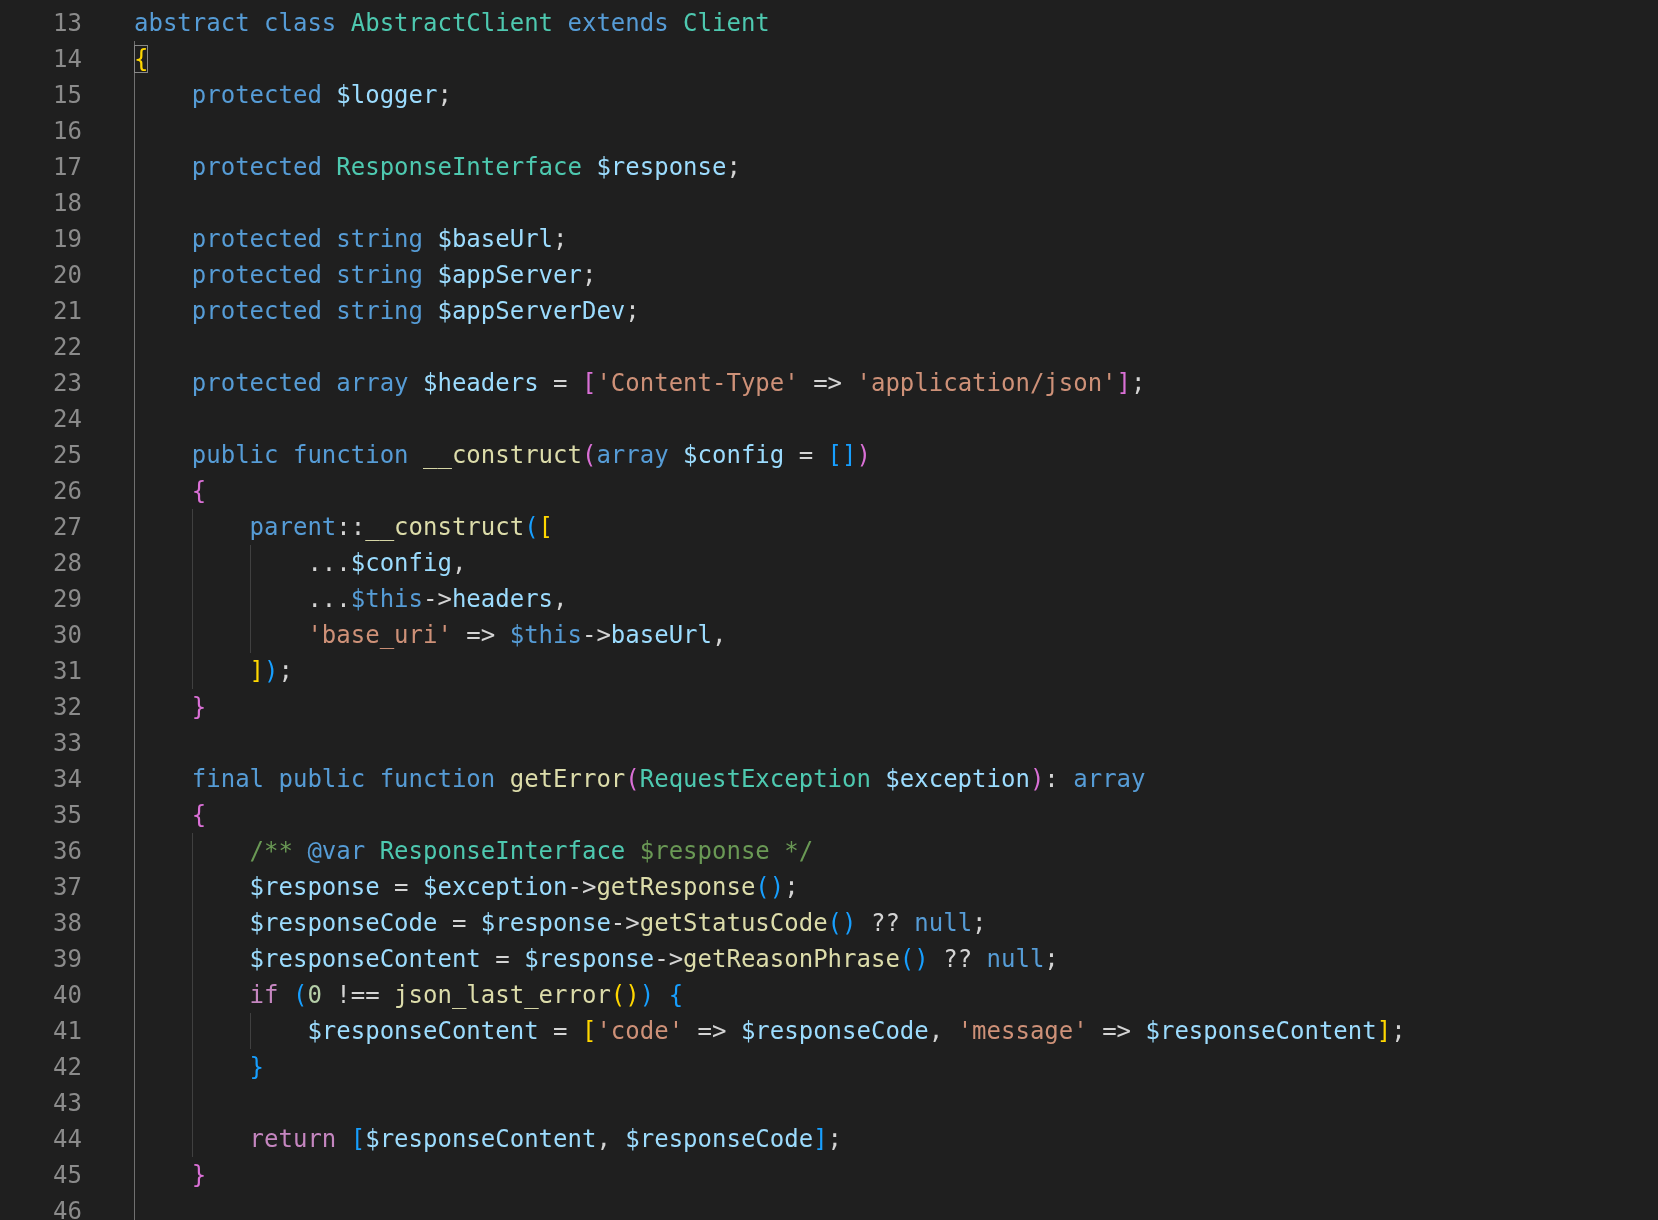 This screenshot has width=1658, height=1220. What do you see at coordinates (379, 239) in the screenshot?
I see `code-line: protected string $baseUrl;` at bounding box center [379, 239].